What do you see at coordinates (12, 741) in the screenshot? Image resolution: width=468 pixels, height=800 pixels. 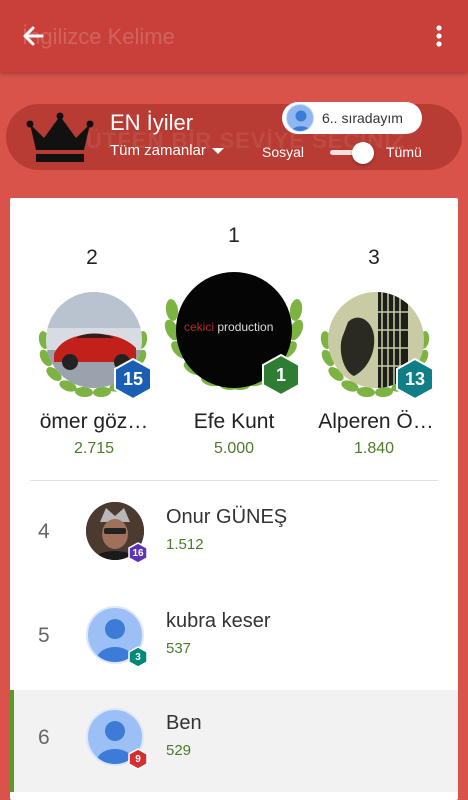 I see `current-user-indicator` at bounding box center [12, 741].